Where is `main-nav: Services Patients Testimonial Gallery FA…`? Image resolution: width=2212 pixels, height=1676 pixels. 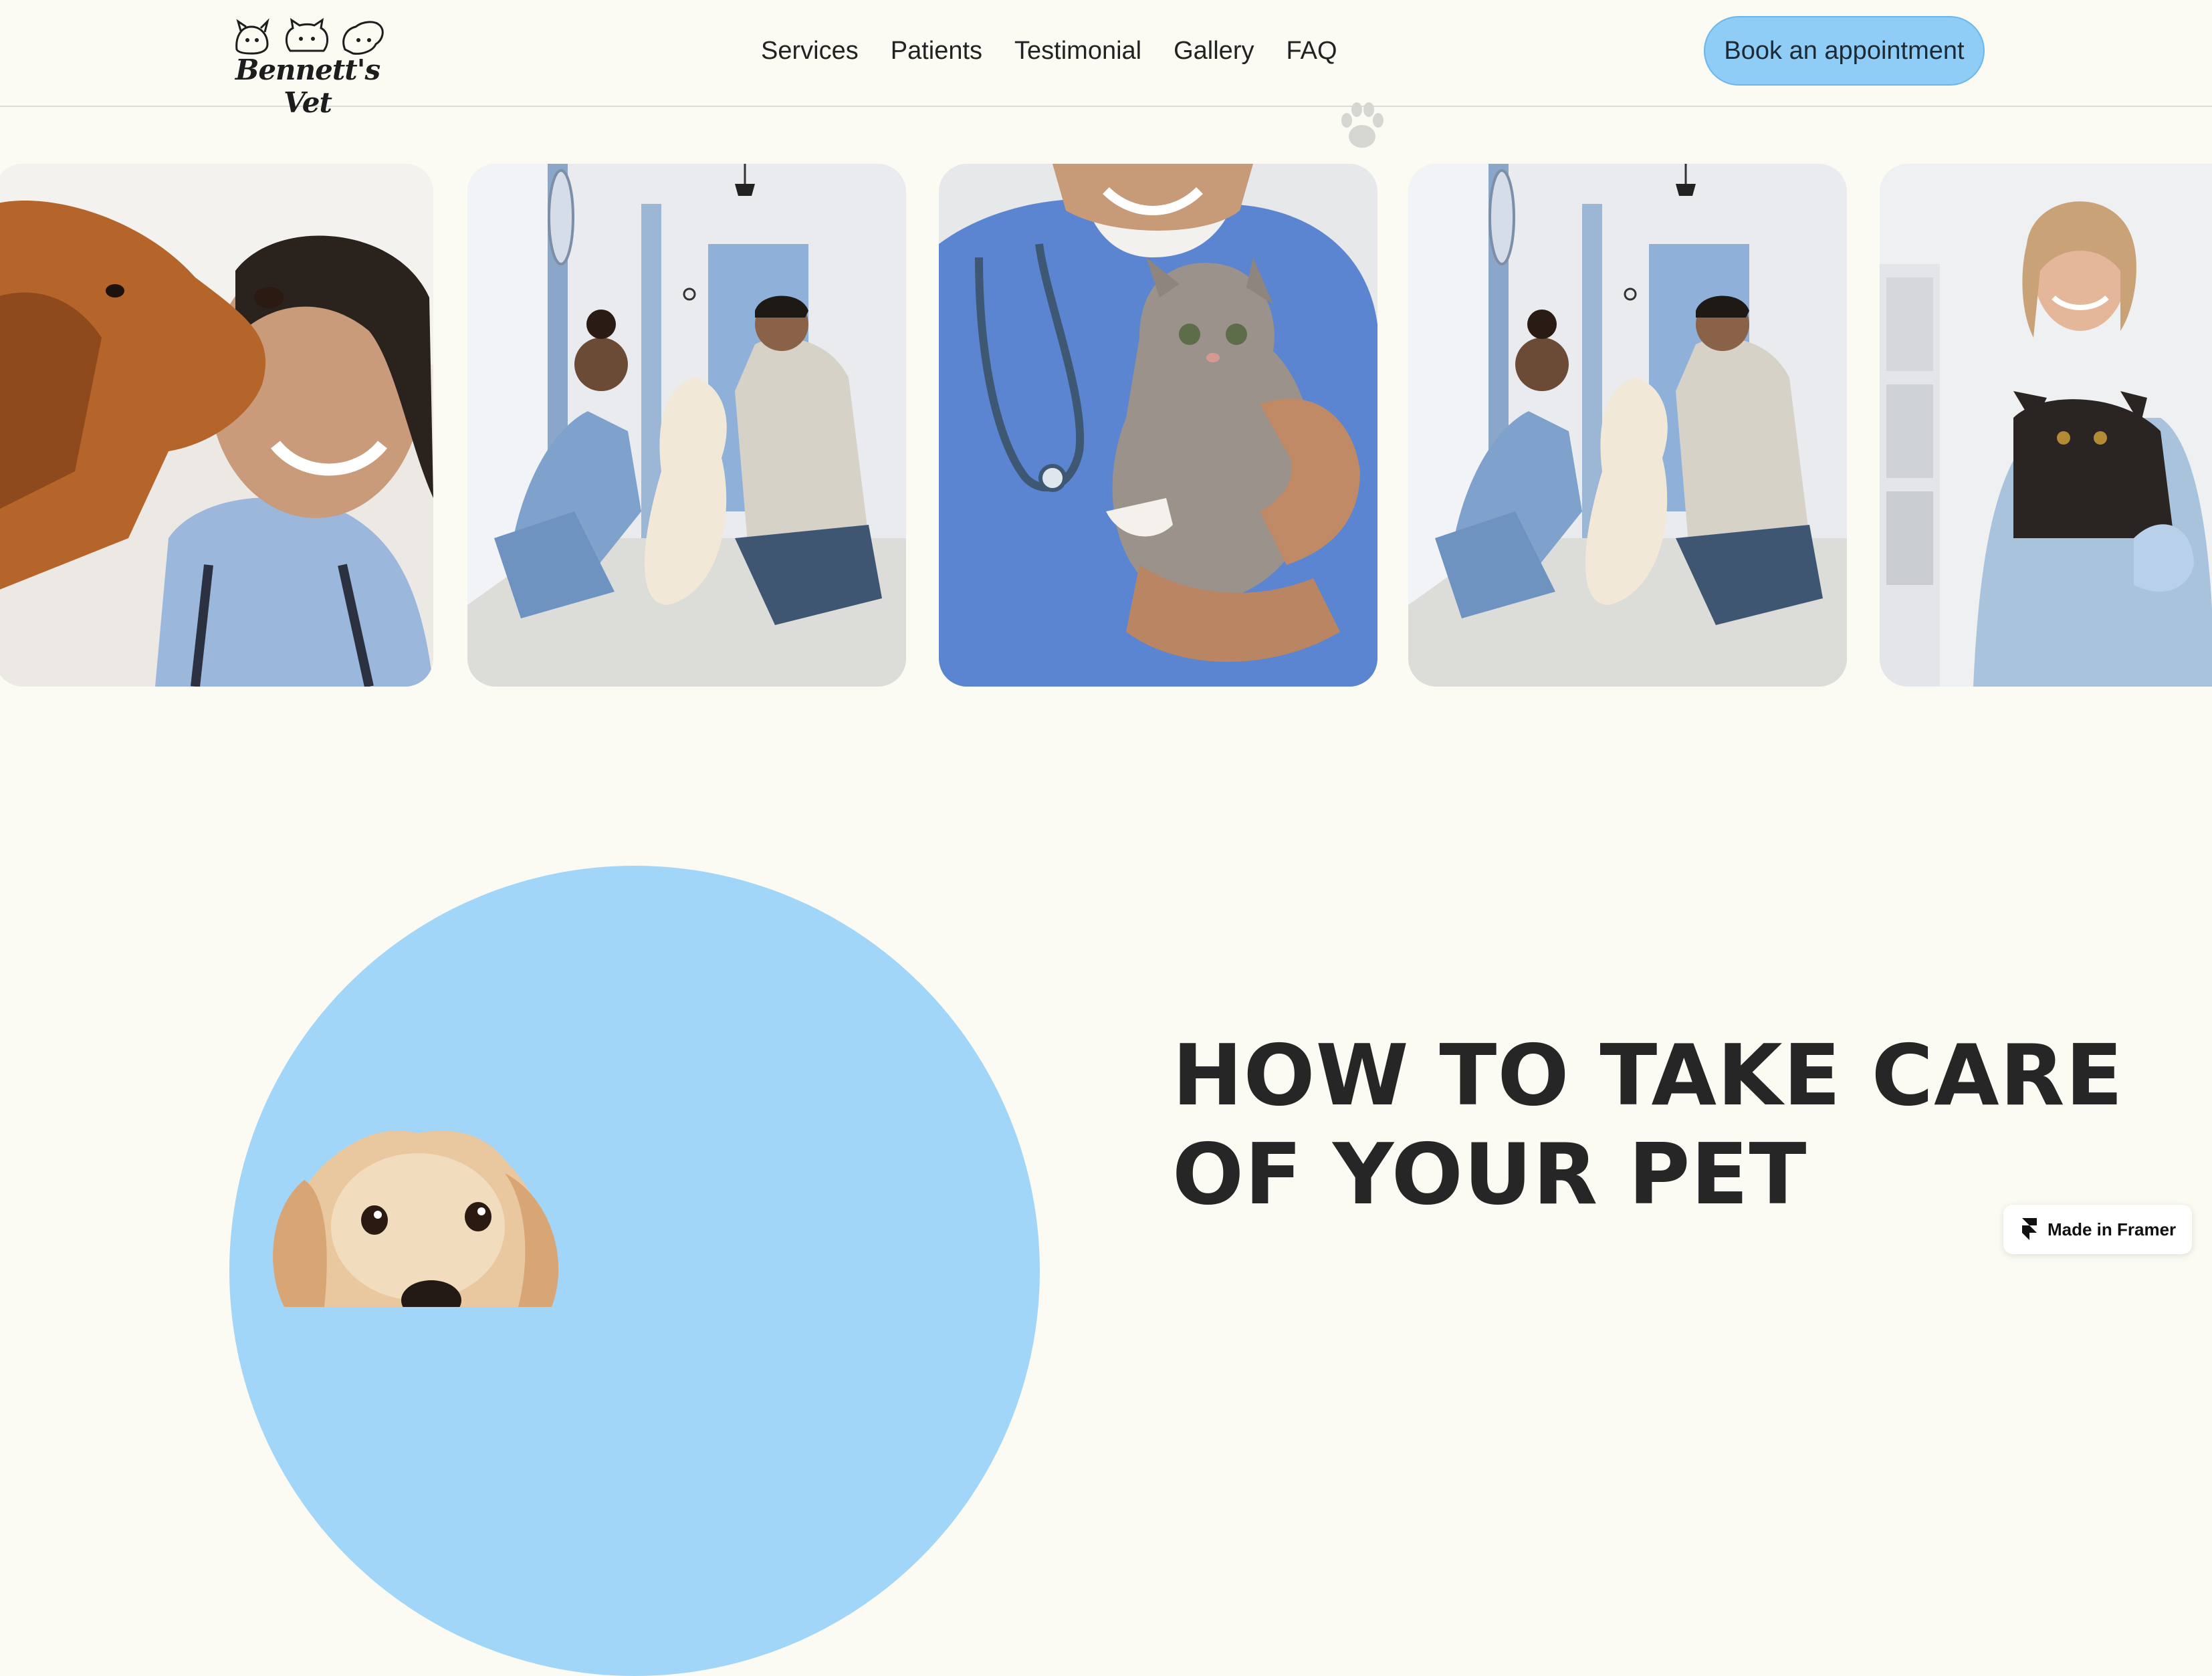
main-nav: Services Patients Testimonial Gallery FA… is located at coordinates (1049, 50).